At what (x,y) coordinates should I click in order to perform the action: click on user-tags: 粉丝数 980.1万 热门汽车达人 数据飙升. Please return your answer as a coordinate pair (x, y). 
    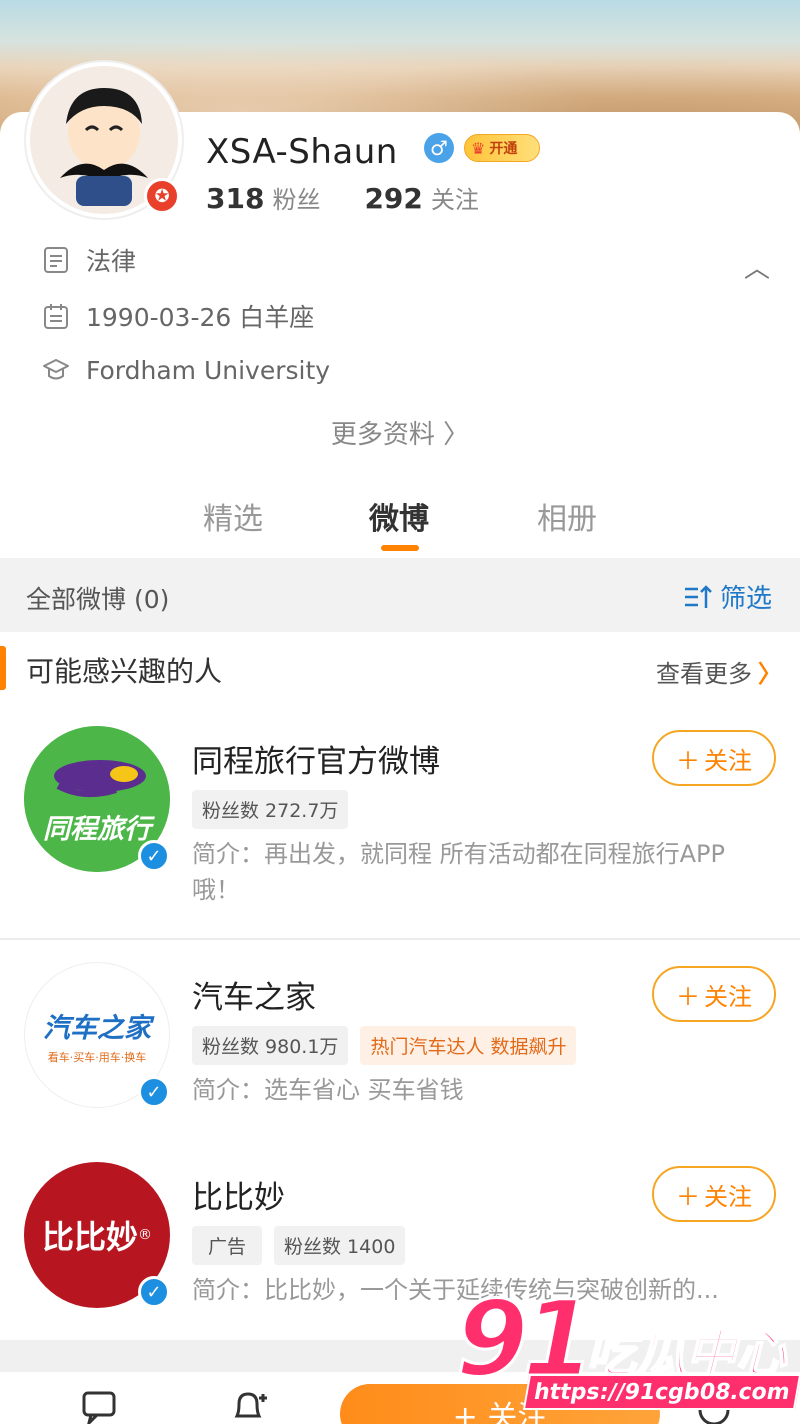
    Looking at the image, I should click on (384, 1045).